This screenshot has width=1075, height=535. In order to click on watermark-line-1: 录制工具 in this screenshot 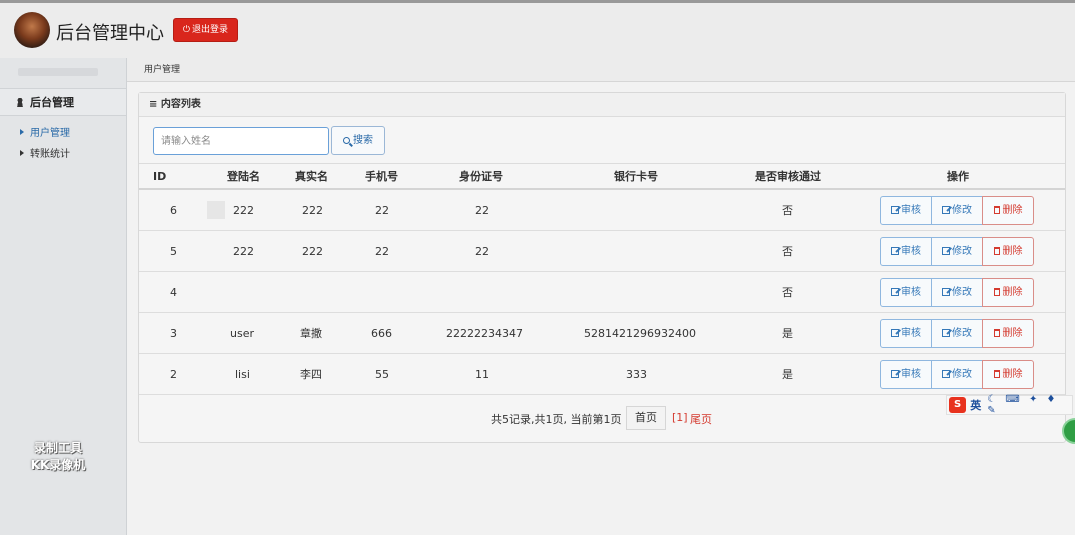, I will do `click(57, 448)`.